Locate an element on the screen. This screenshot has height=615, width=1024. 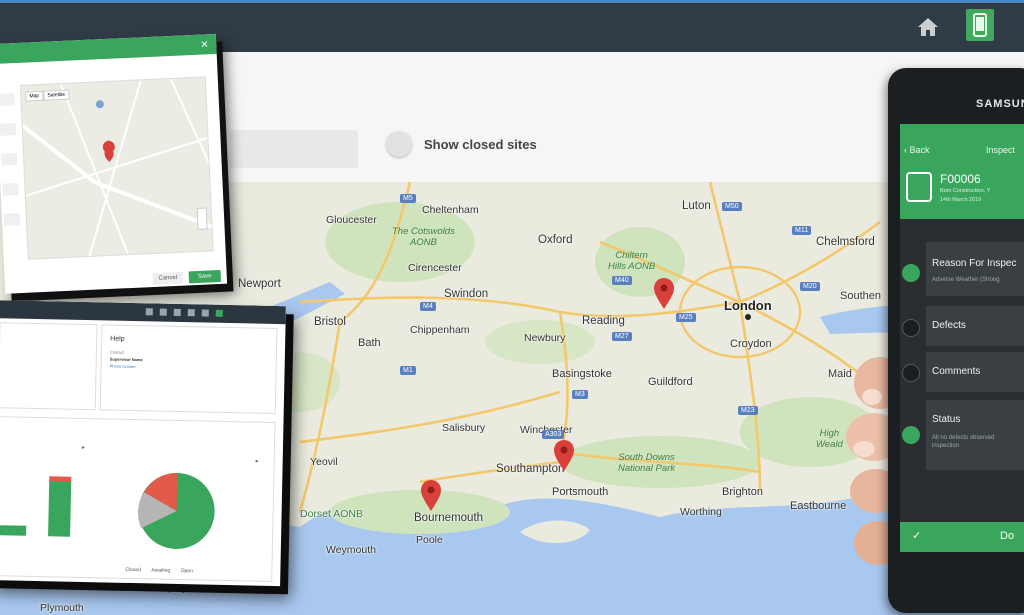
map-label-poole: Poole is located at coordinates (429, 540).